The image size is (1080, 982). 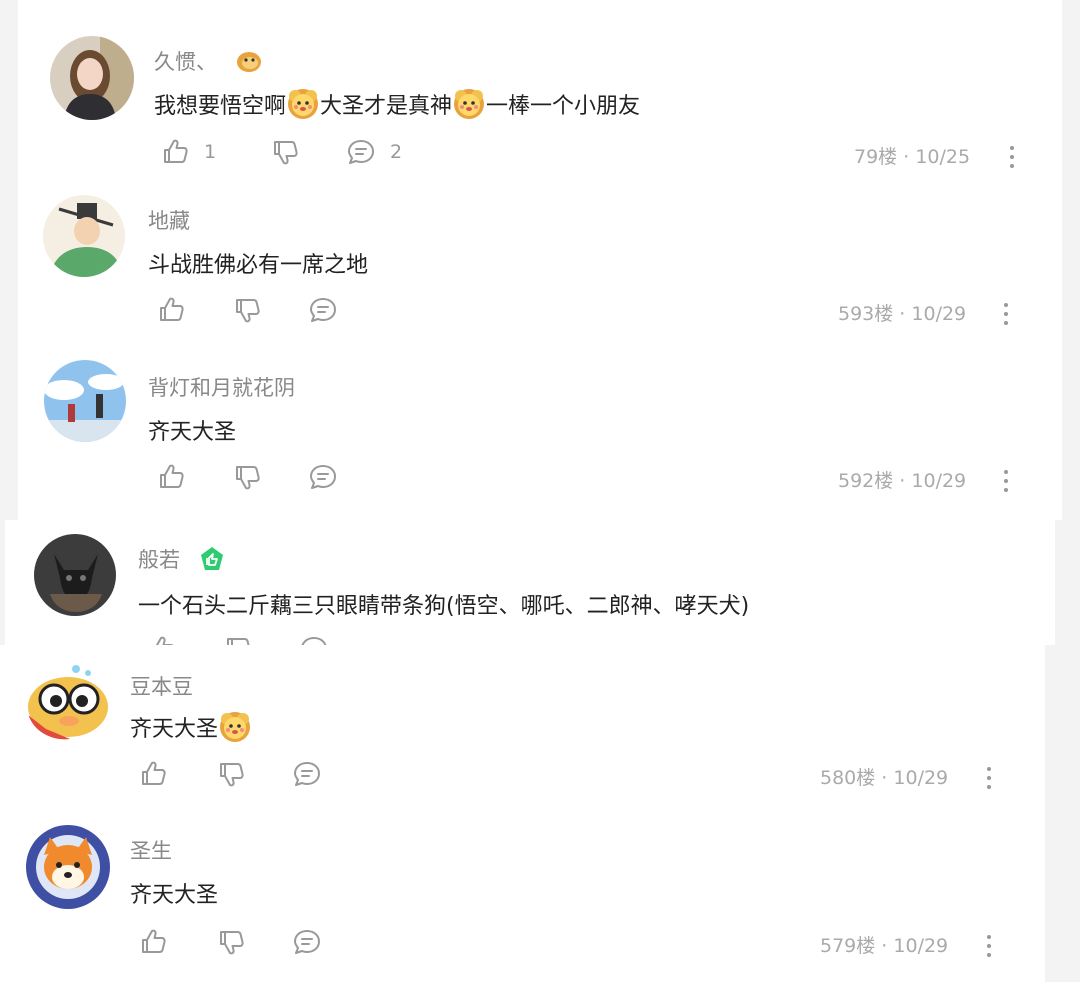 What do you see at coordinates (444, 606) in the screenshot?
I see `comment-text: 一个石头二斤藕三只眼睛带条狗(悟空、哪吒、二郎神、哮天犬)` at bounding box center [444, 606].